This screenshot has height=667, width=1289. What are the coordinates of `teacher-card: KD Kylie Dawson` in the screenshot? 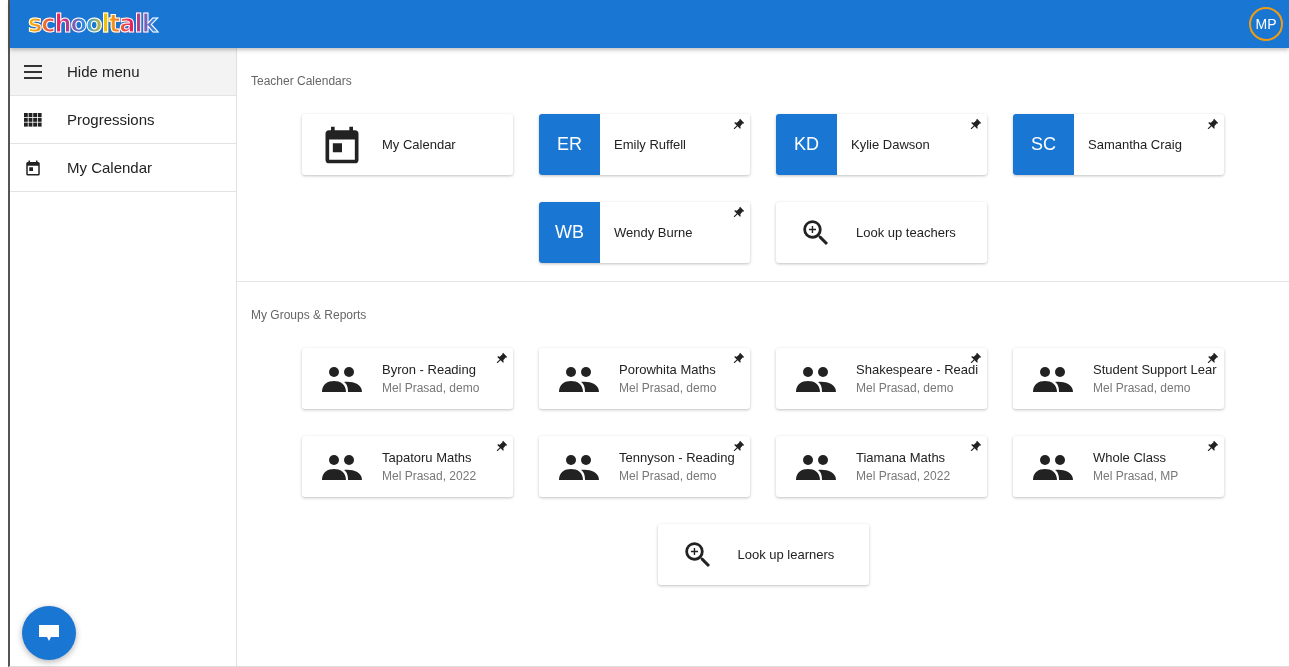 It's located at (881, 144).